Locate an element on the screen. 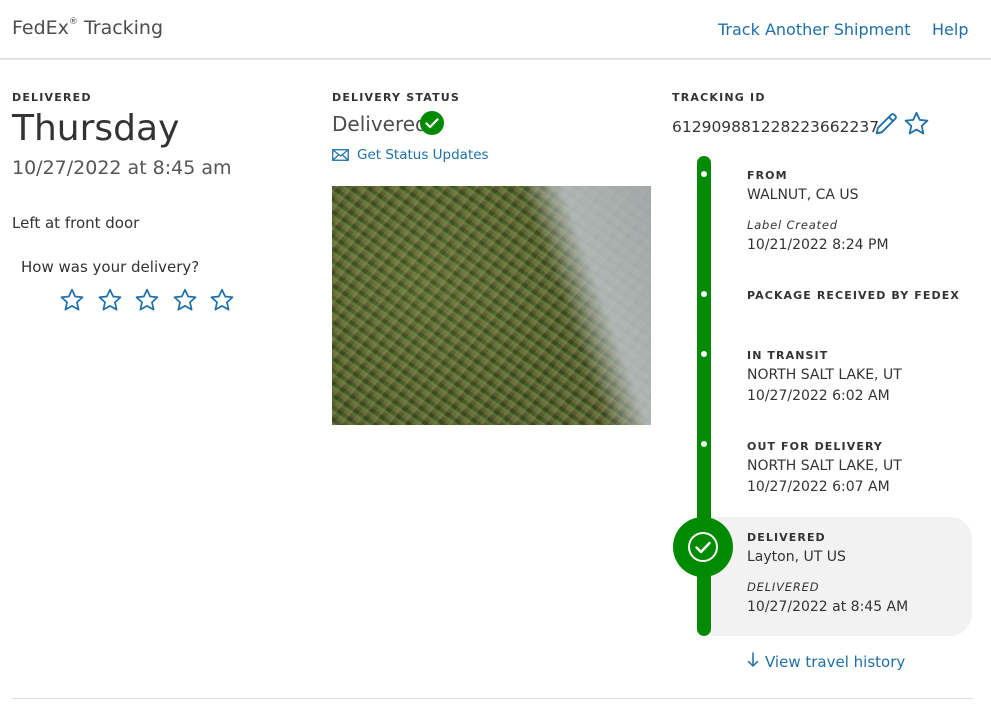 This screenshot has width=991, height=707. delivery-status-value: Delivered is located at coordinates (380, 124).